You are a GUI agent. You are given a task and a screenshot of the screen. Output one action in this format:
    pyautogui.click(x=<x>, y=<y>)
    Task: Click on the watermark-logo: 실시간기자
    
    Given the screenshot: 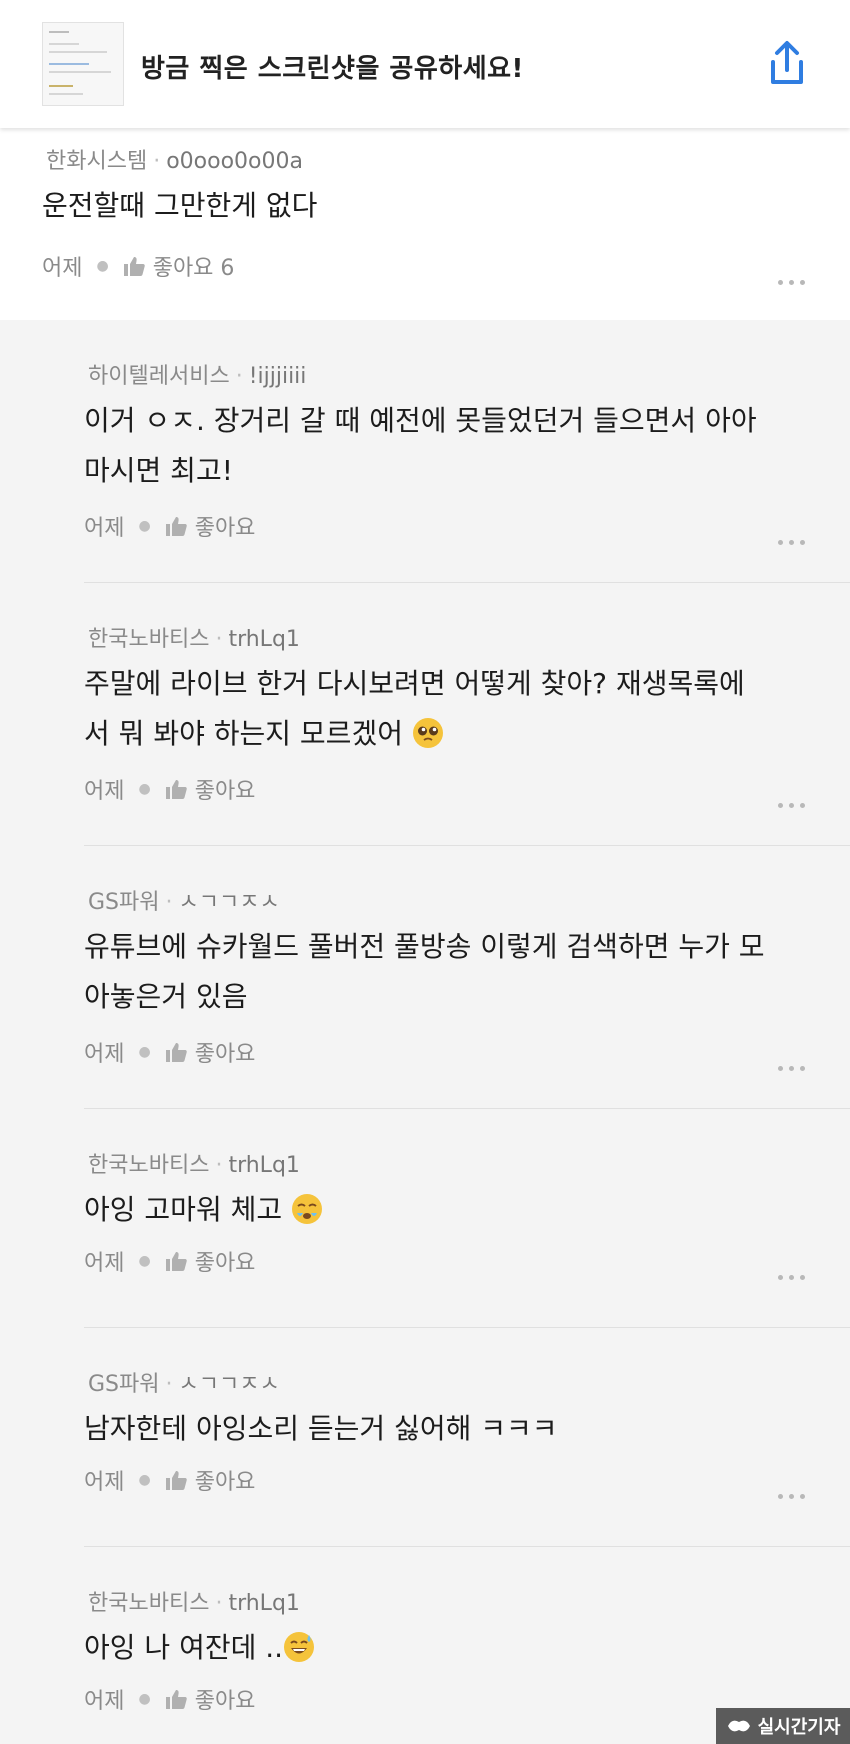 What is the action you would take?
    pyautogui.click(x=783, y=1726)
    